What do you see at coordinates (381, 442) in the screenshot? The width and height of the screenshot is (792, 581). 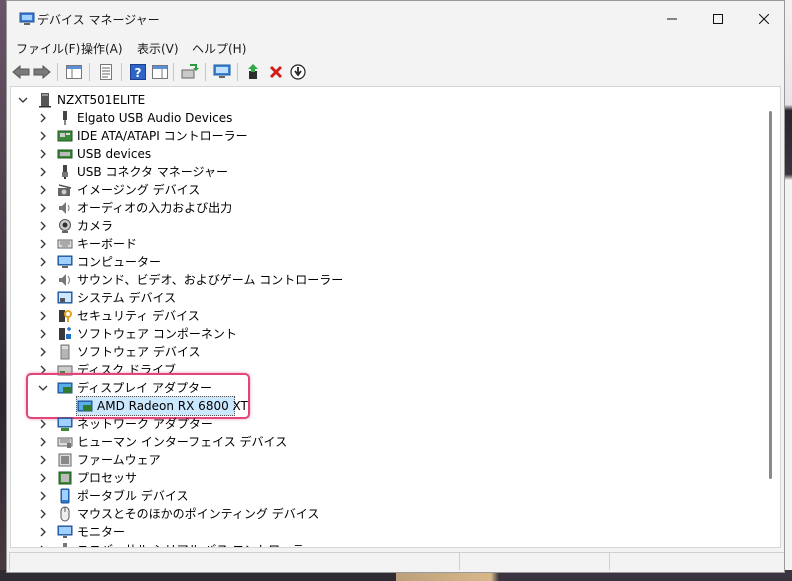 I see `tree-category-item: ヒューマン インターフェイス デバイス` at bounding box center [381, 442].